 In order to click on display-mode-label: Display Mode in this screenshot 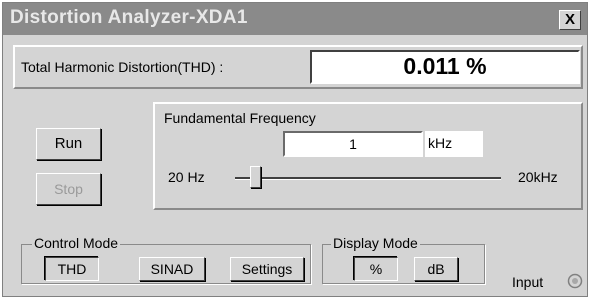, I will do `click(375, 243)`.